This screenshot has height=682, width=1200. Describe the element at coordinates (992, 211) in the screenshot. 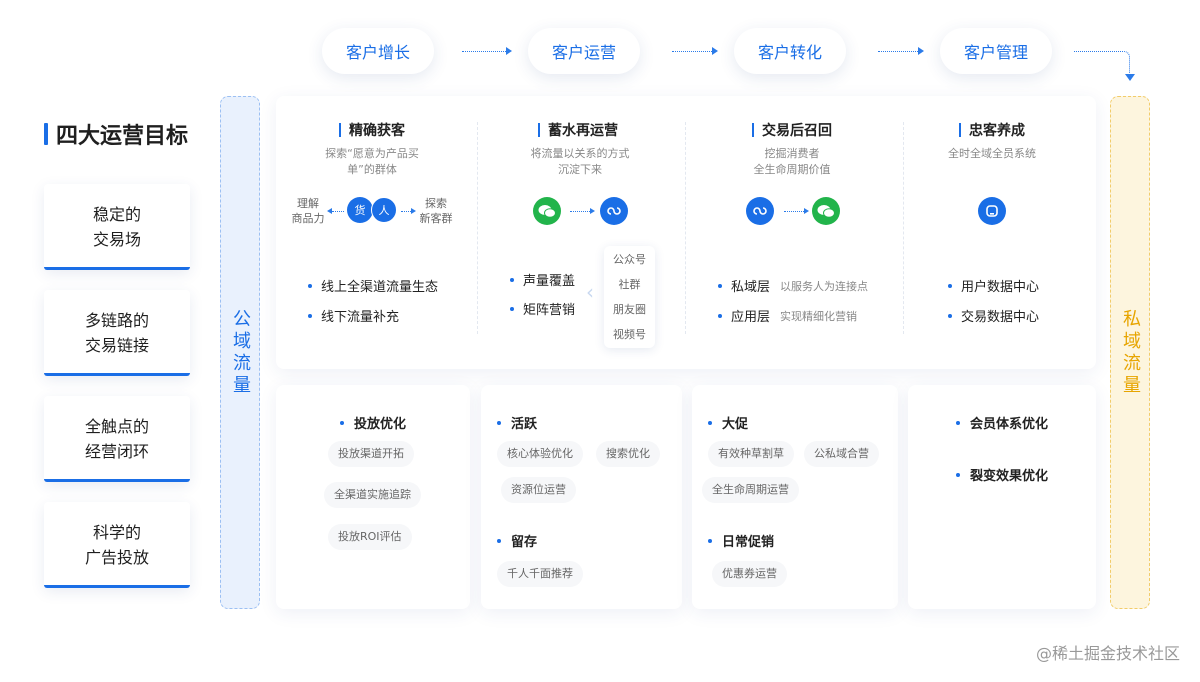

I see `app-icon` at that location.